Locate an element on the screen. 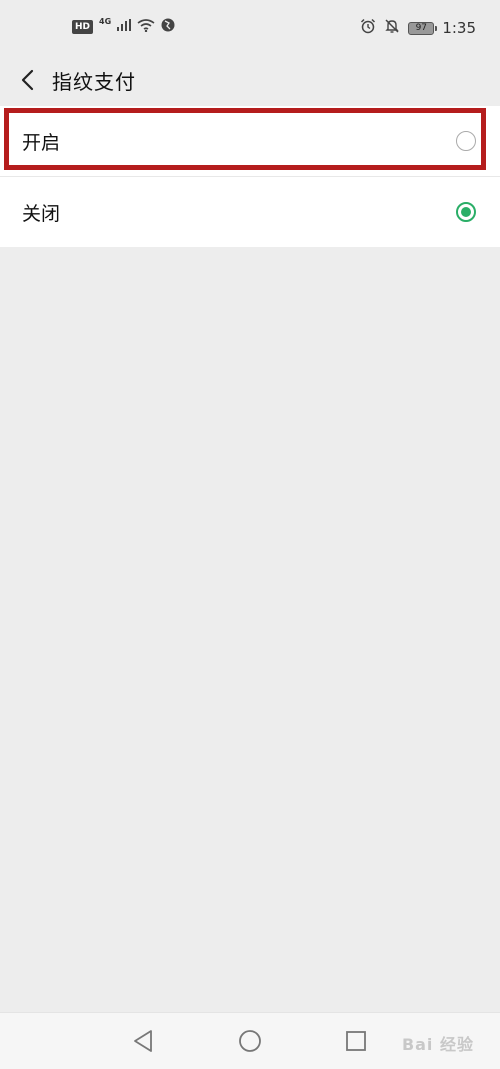 The image size is (500, 1069). signal-icon is located at coordinates (124, 26).